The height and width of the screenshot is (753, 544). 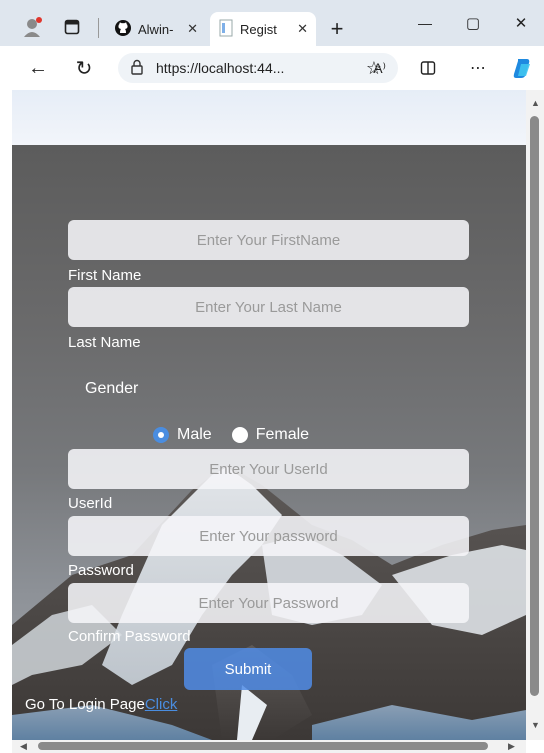 I want to click on horizontal-scroll-thumb, so click(x=263, y=746).